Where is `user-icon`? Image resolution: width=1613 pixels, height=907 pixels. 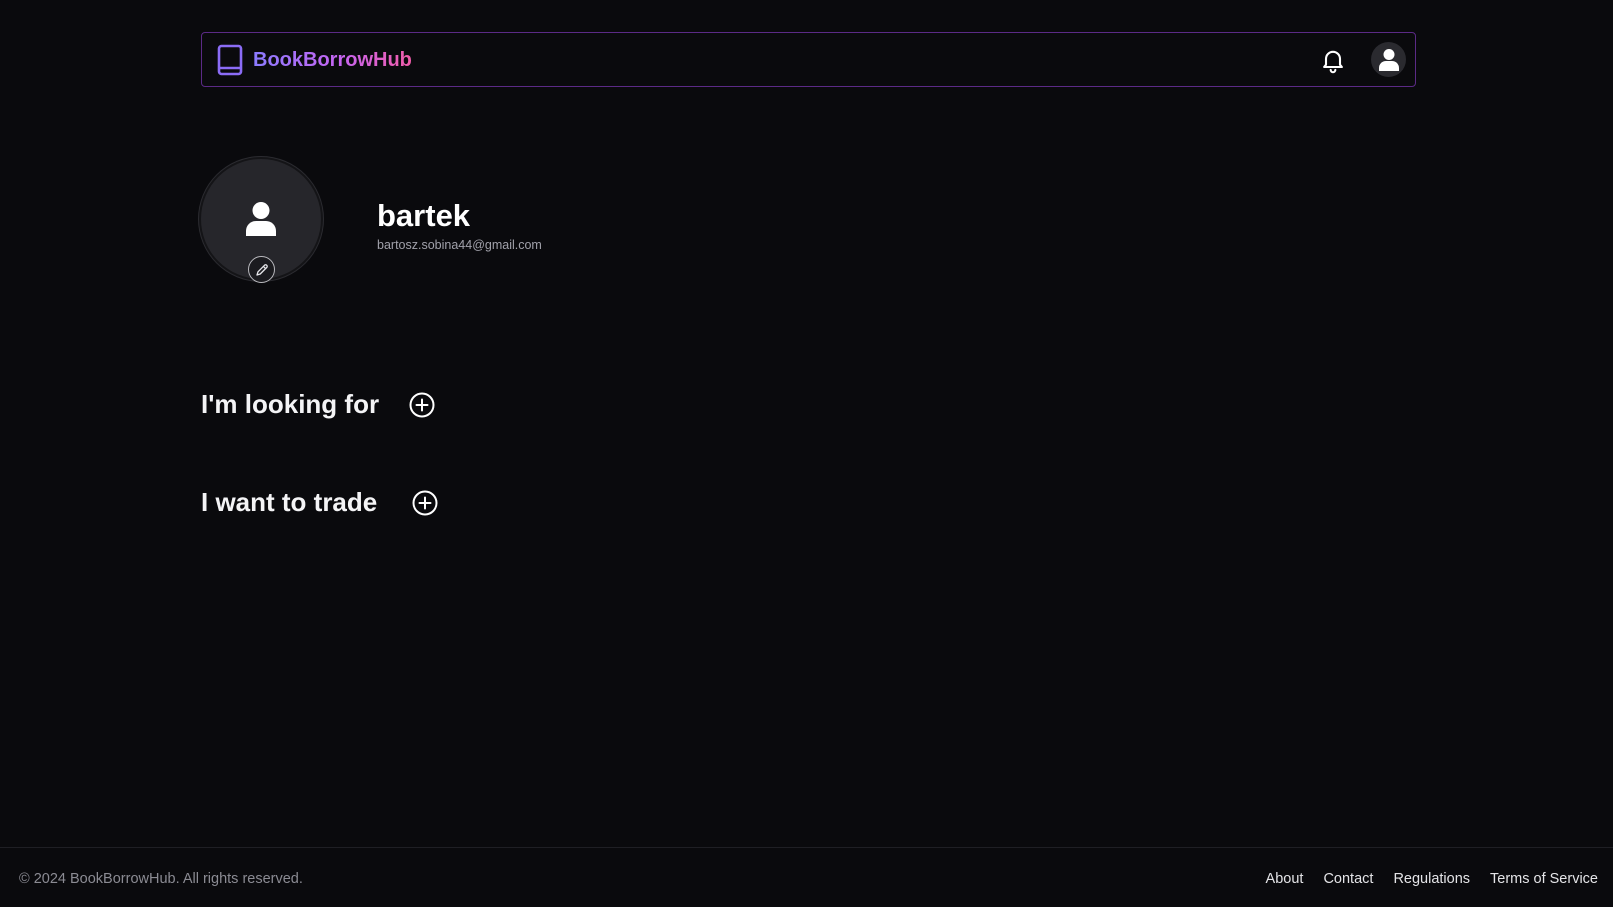
user-icon is located at coordinates (261, 219).